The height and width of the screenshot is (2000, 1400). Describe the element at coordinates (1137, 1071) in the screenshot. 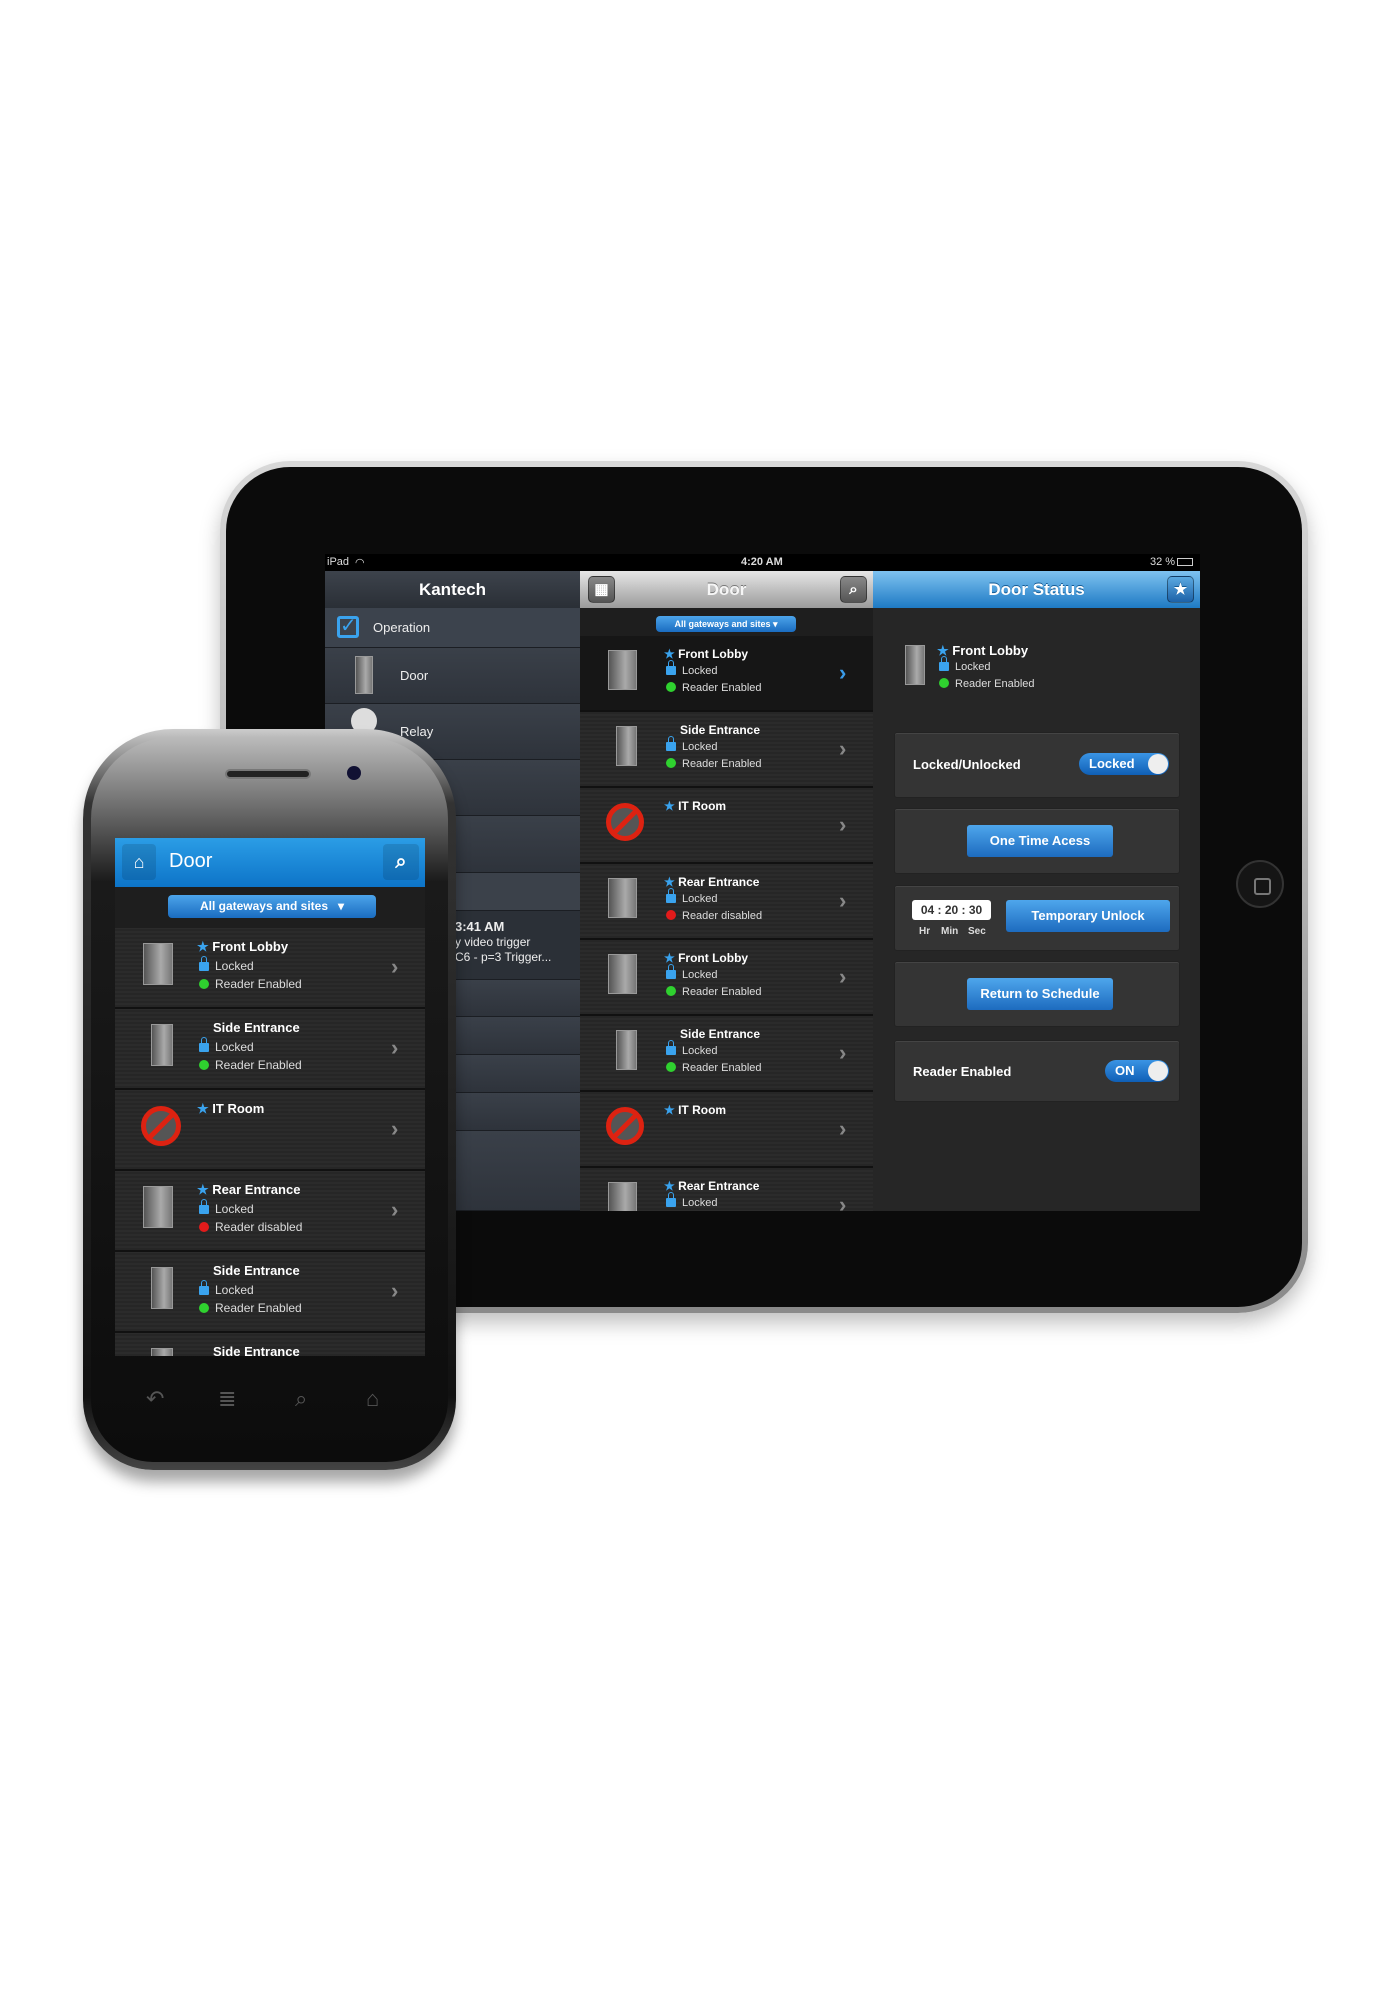

I see `reader-enabled-toggle: ON` at that location.